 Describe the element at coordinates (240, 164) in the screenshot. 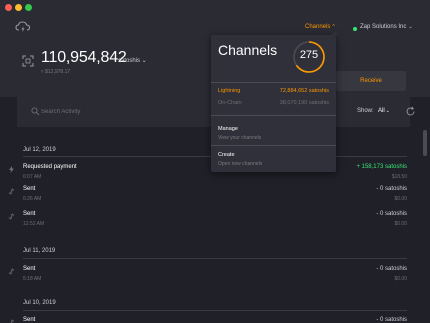

I see `create-channel-subtitle: Open new channels` at that location.